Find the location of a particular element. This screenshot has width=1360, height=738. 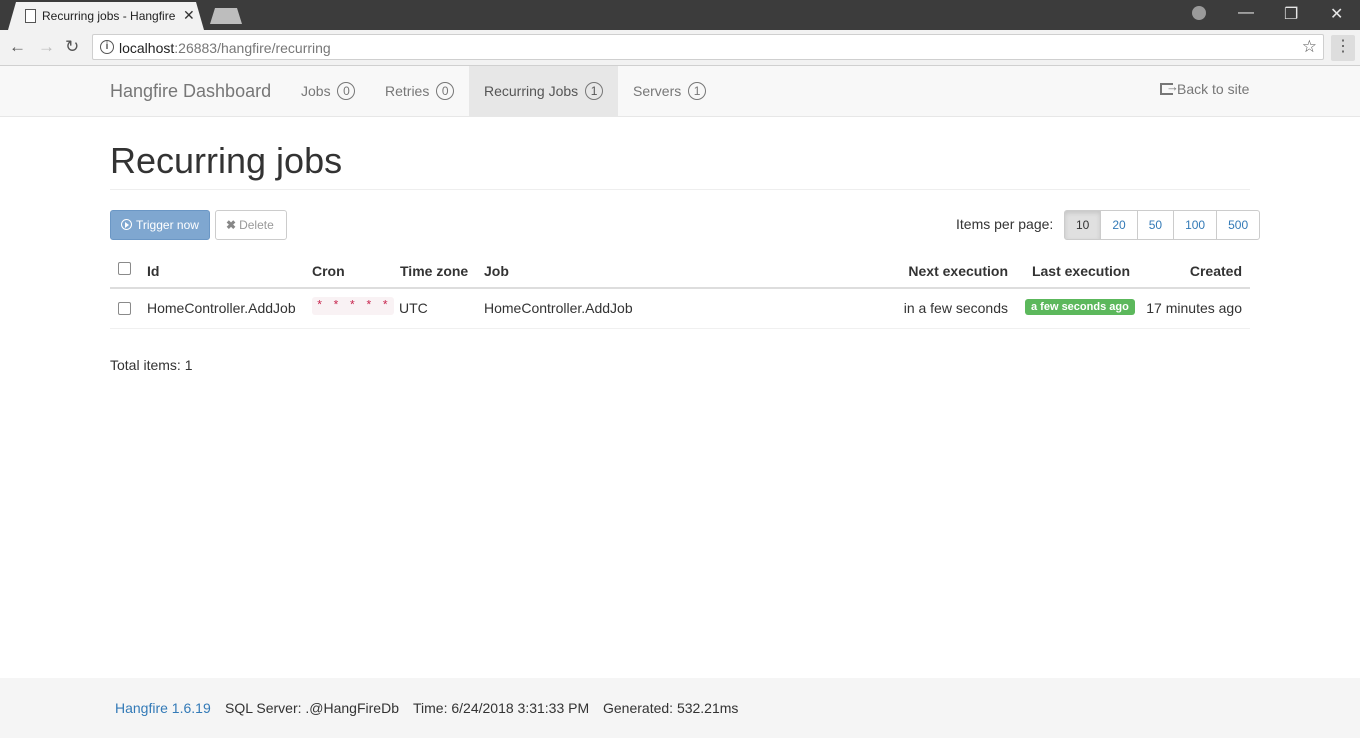

brand-link: Hangfire Dashboard is located at coordinates (190, 91).